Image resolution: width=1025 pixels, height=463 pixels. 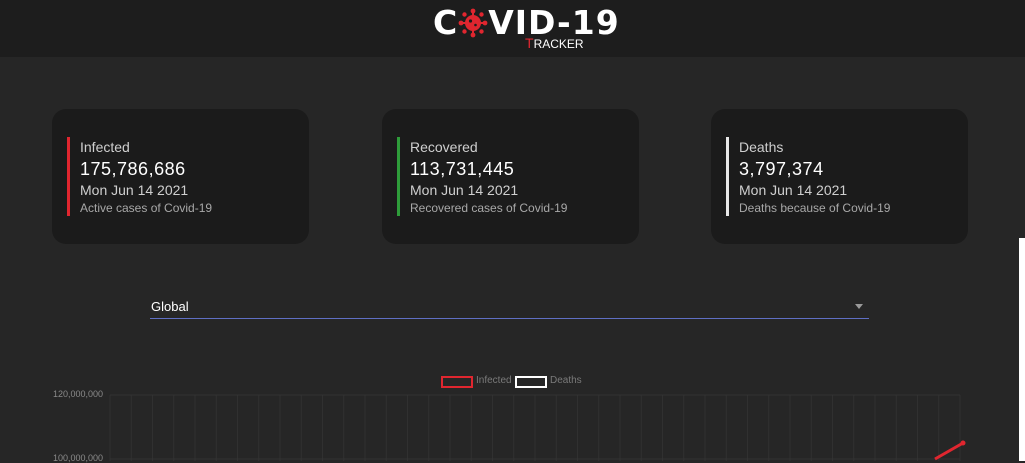 What do you see at coordinates (509, 307) in the screenshot?
I see `country-select: Global` at bounding box center [509, 307].